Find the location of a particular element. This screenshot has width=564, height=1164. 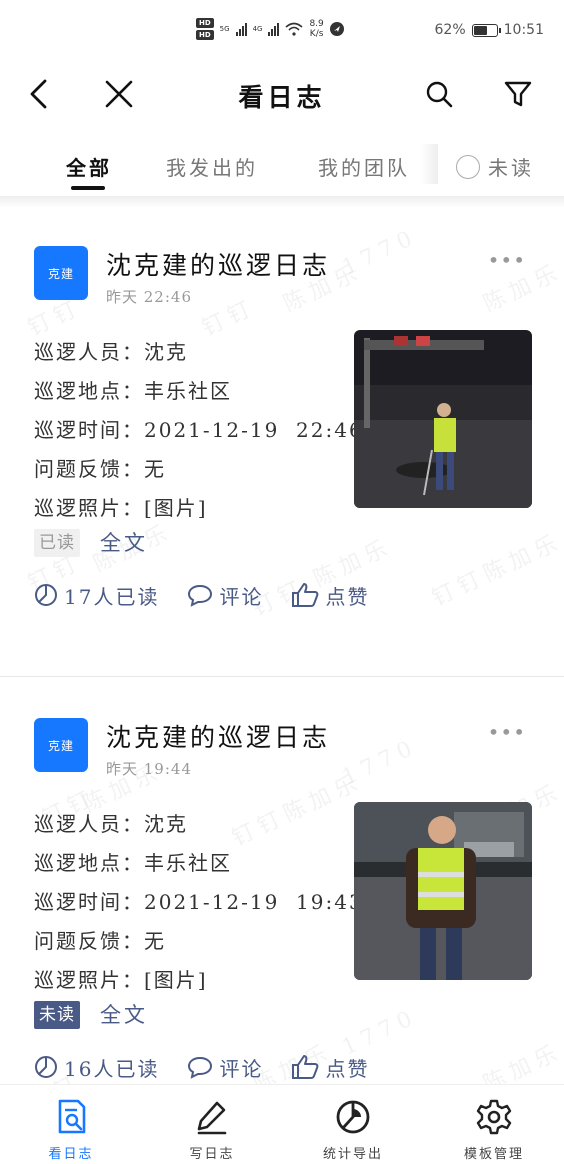

log-actions: 17人已读 评论 点赞 is located at coordinates (201, 595).